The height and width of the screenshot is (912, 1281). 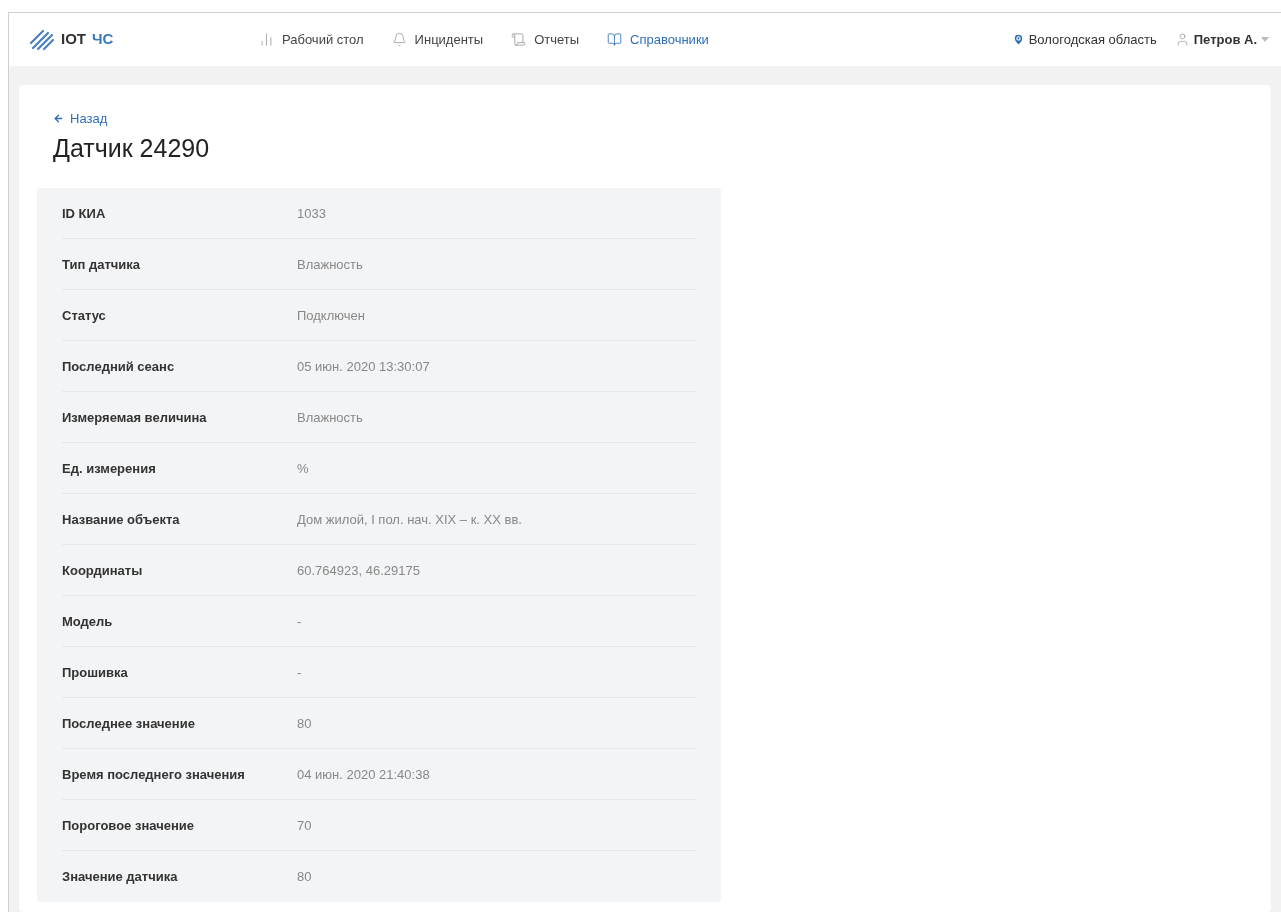 I want to click on field-label: Последний сеанс, so click(x=119, y=366).